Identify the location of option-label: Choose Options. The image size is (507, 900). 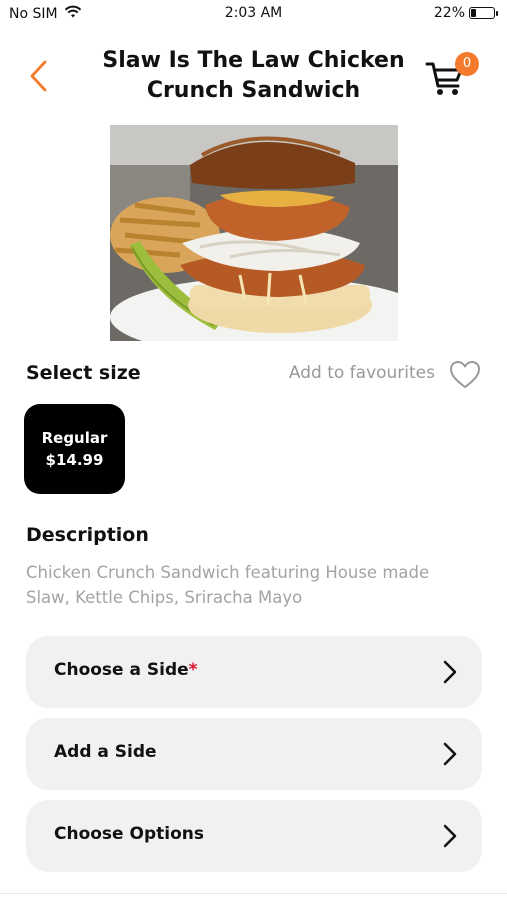
(129, 834).